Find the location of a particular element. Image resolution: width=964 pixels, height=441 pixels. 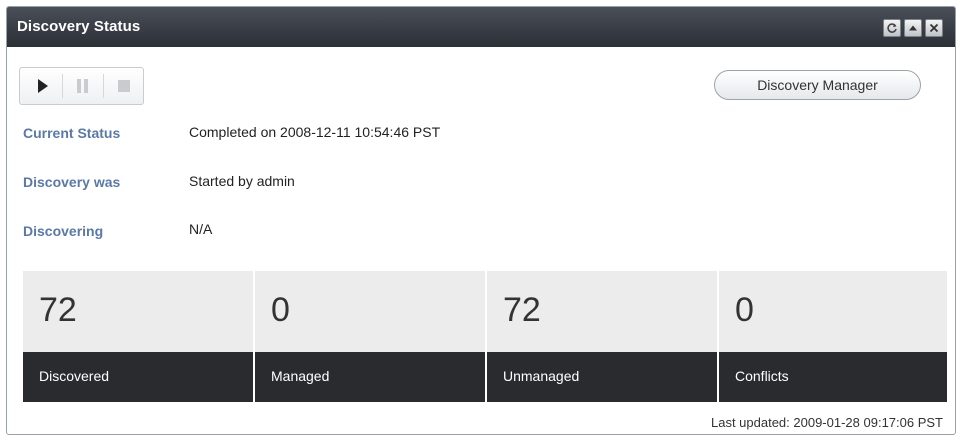

current-status-value: Completed on 2008-12-11 10:54:46 PST is located at coordinates (315, 132).